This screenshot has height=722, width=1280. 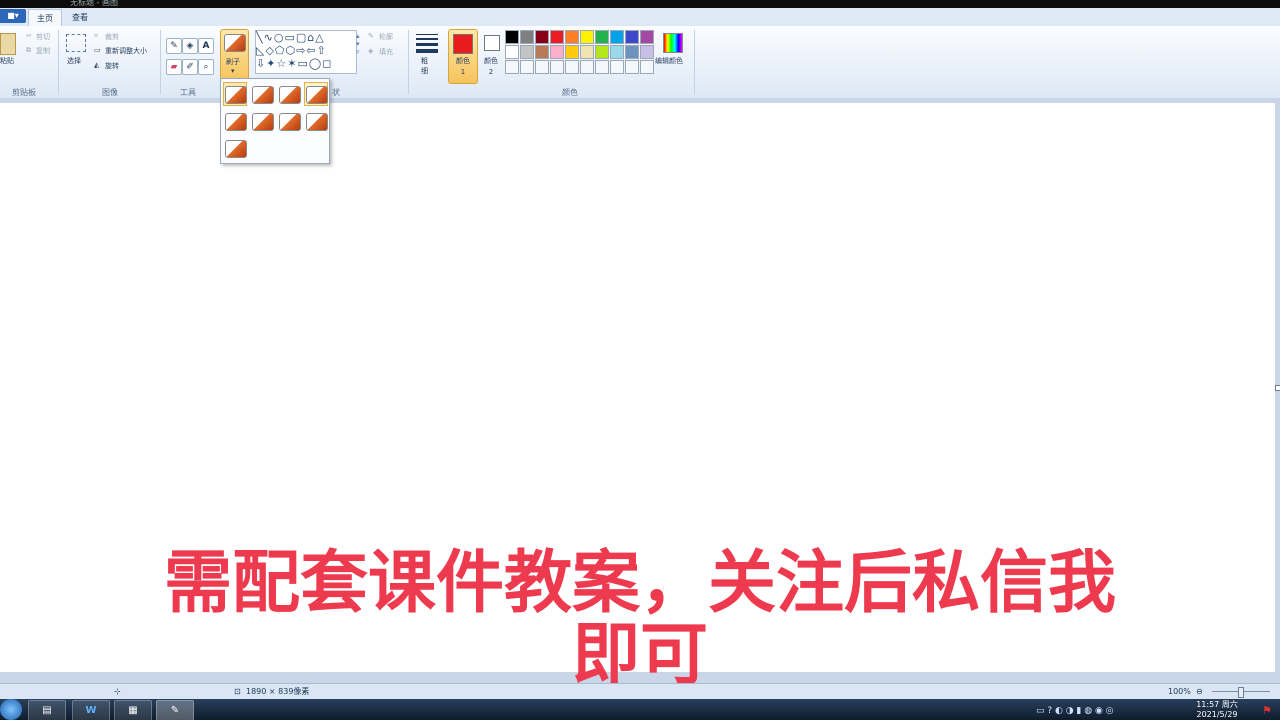 What do you see at coordinates (1217, 714) in the screenshot?
I see `clock-date: 2021/5/29` at bounding box center [1217, 714].